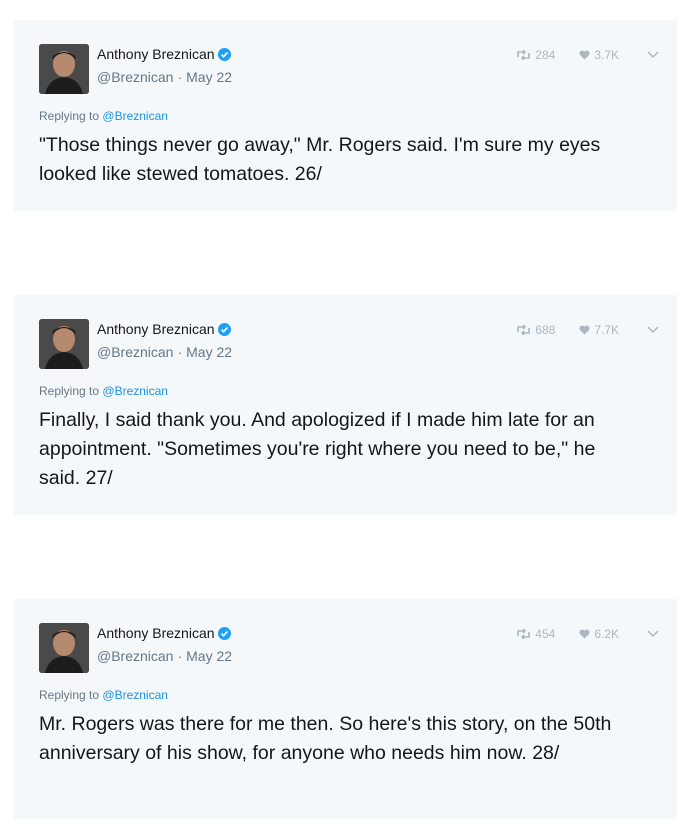 The height and width of the screenshot is (837, 700). What do you see at coordinates (606, 634) in the screenshot?
I see `like-count: 6.2K` at bounding box center [606, 634].